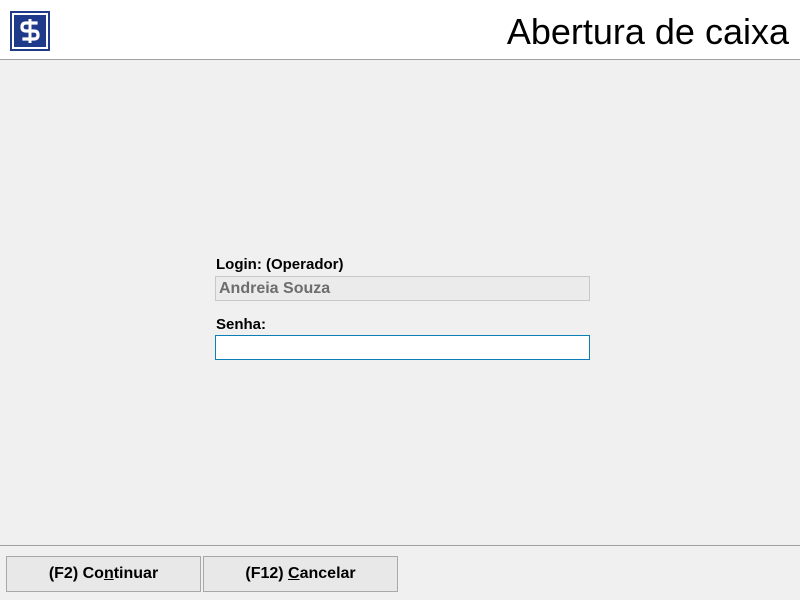 The width and height of the screenshot is (800, 600). Describe the element at coordinates (327, 573) in the screenshot. I see `cancel-button-label-suffix: ancelar` at that location.